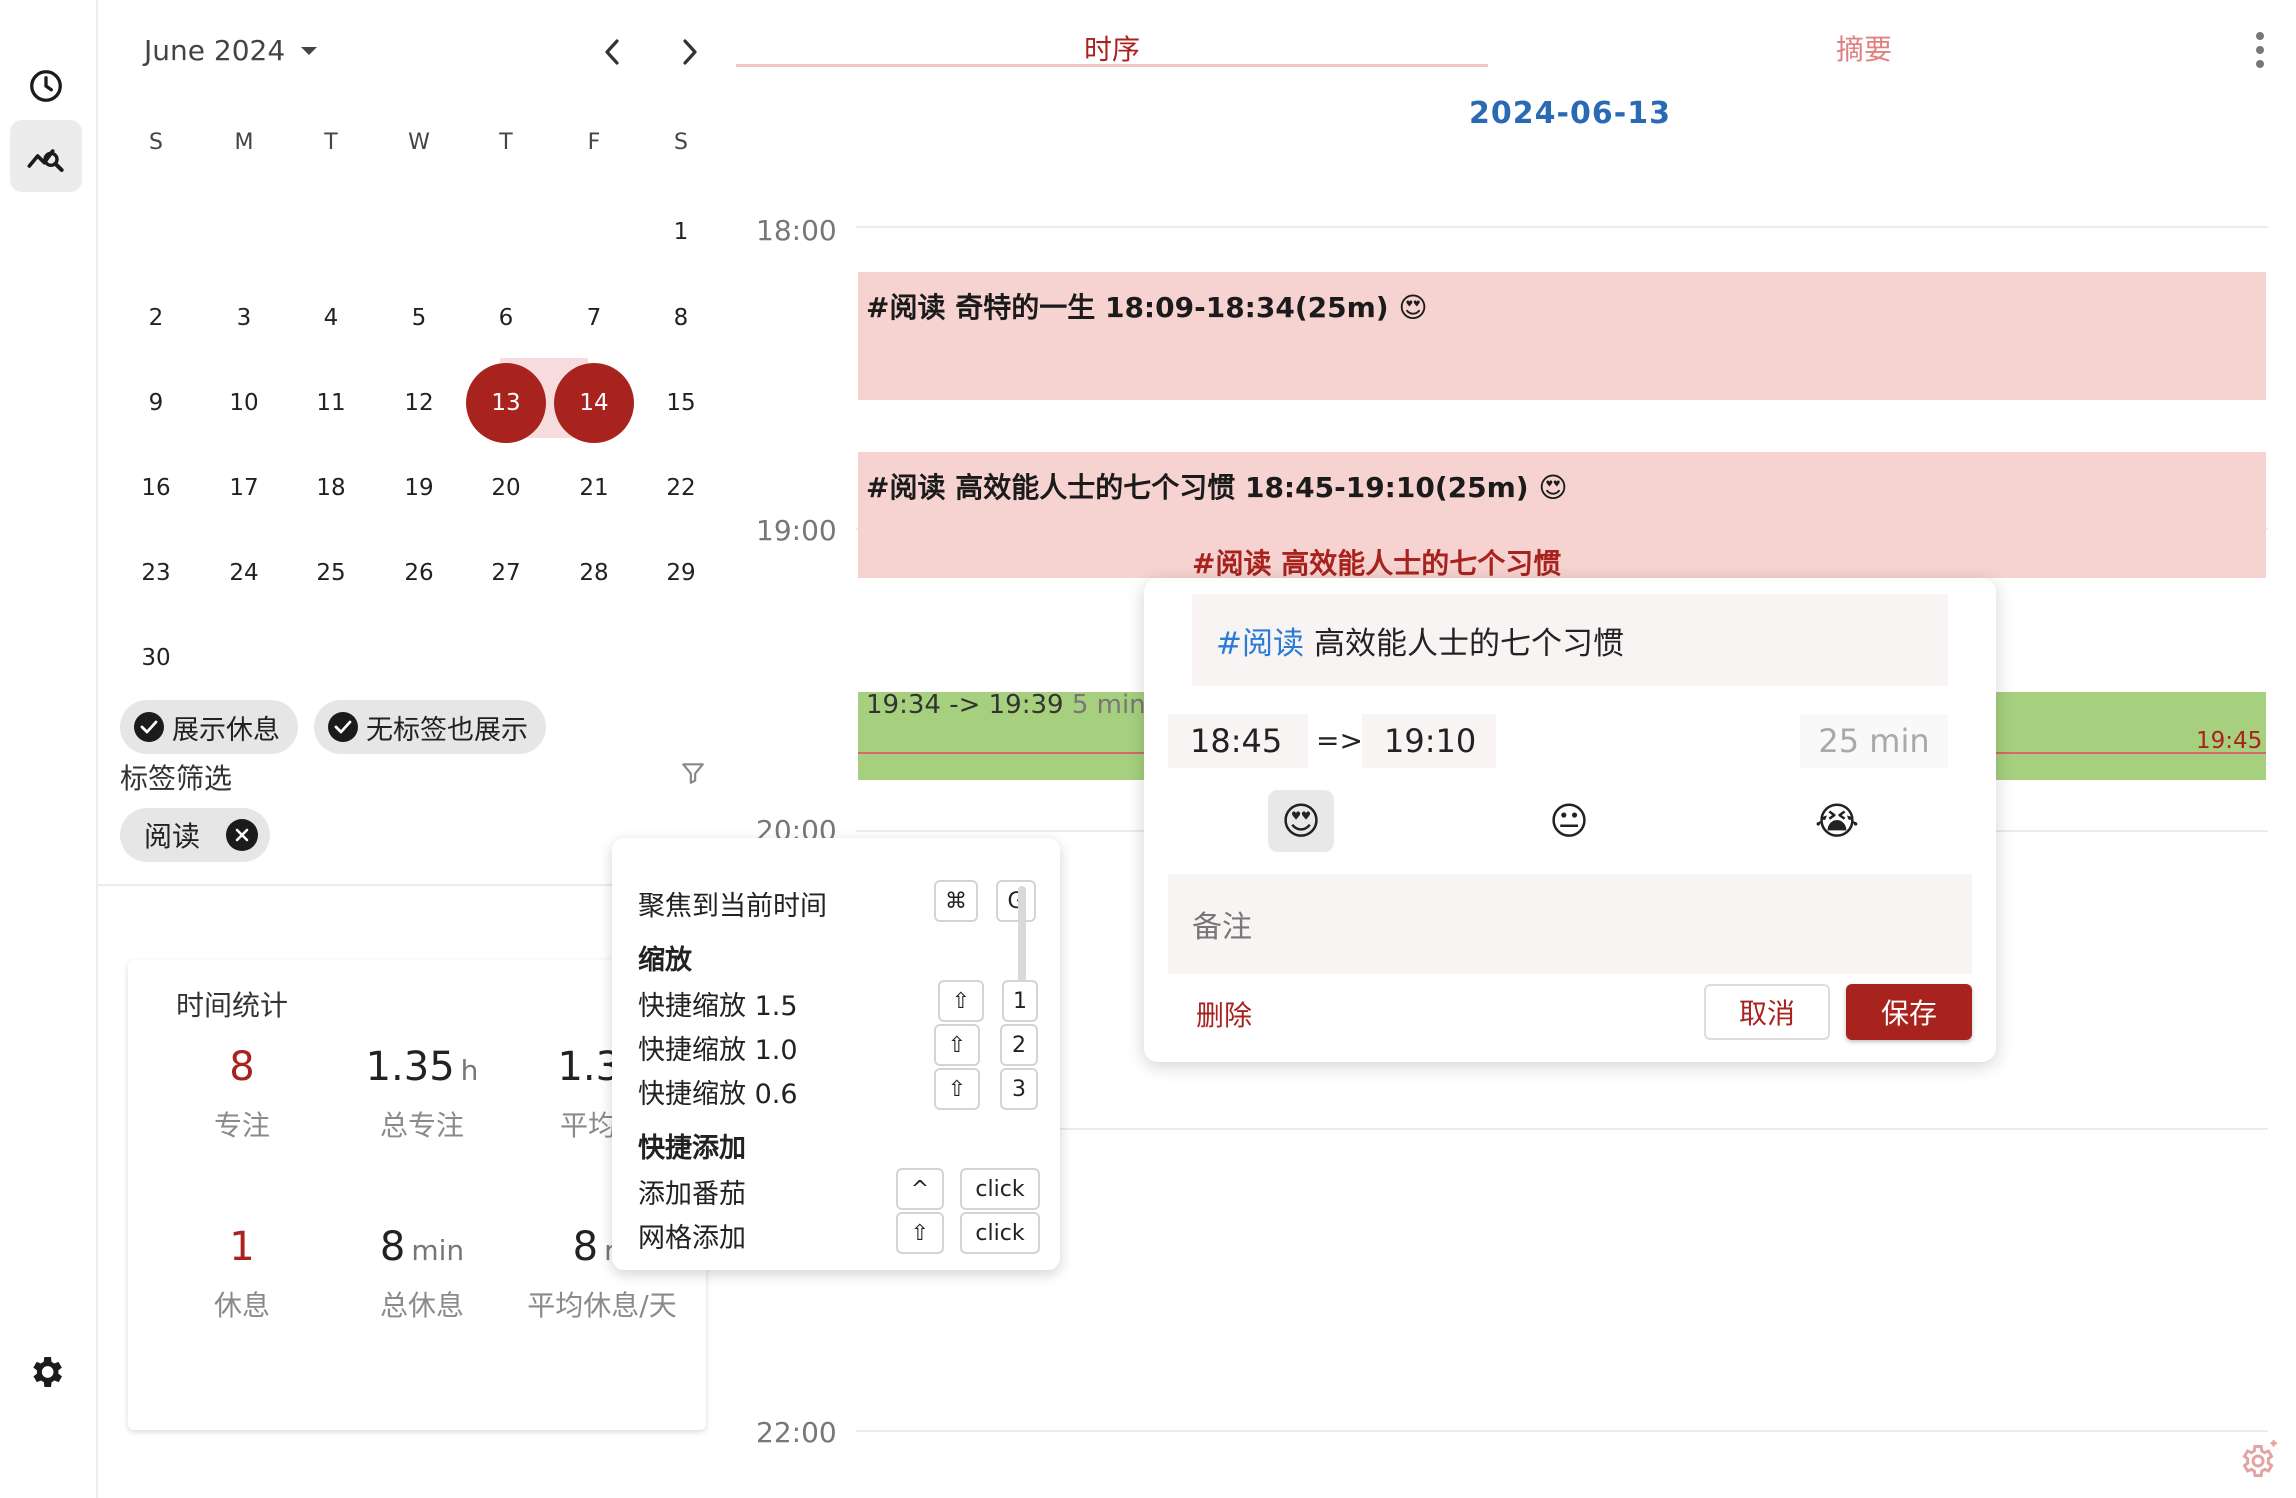 The height and width of the screenshot is (1498, 2296). I want to click on calendar-day: 27, so click(506, 573).